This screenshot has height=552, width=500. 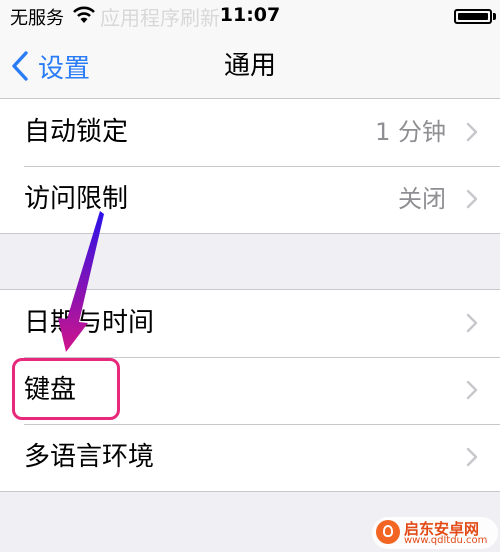 I want to click on back-button: 设置, so click(x=50, y=66).